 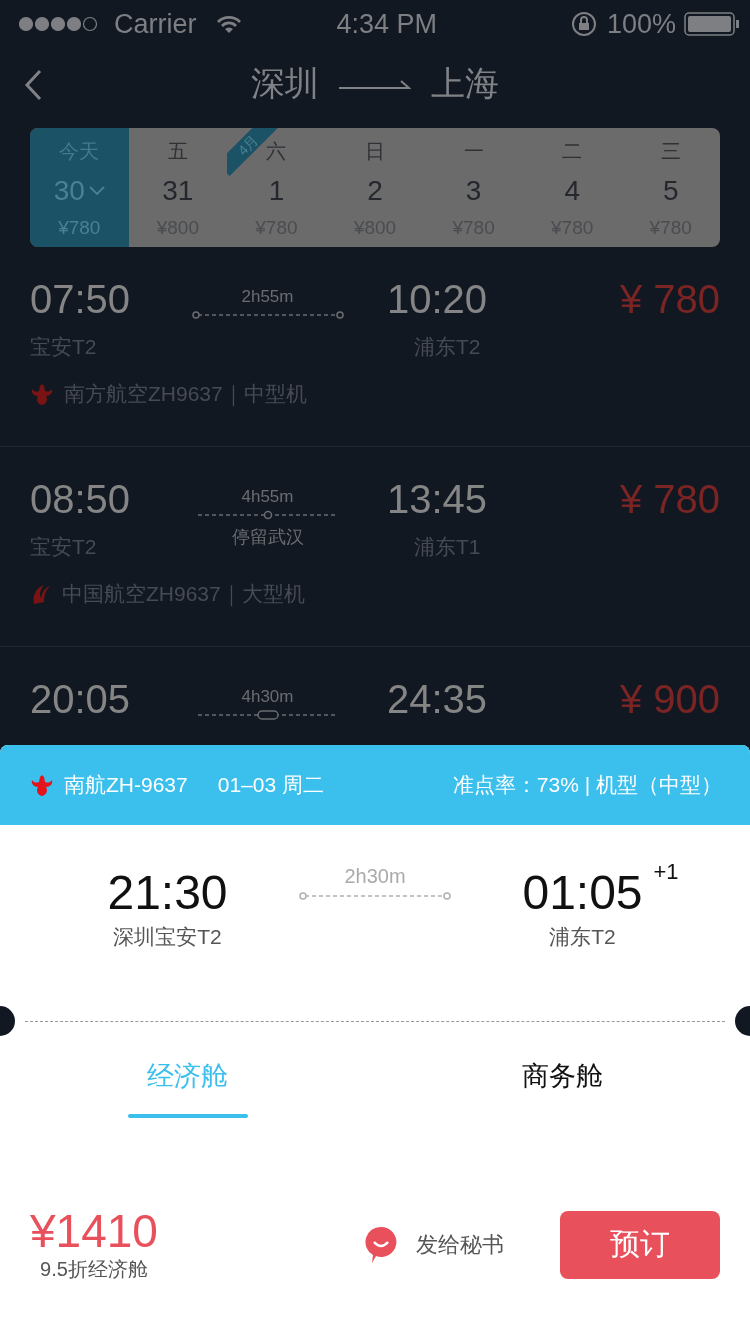 I want to click on flight-duration: 2h55m, so click(x=267, y=297).